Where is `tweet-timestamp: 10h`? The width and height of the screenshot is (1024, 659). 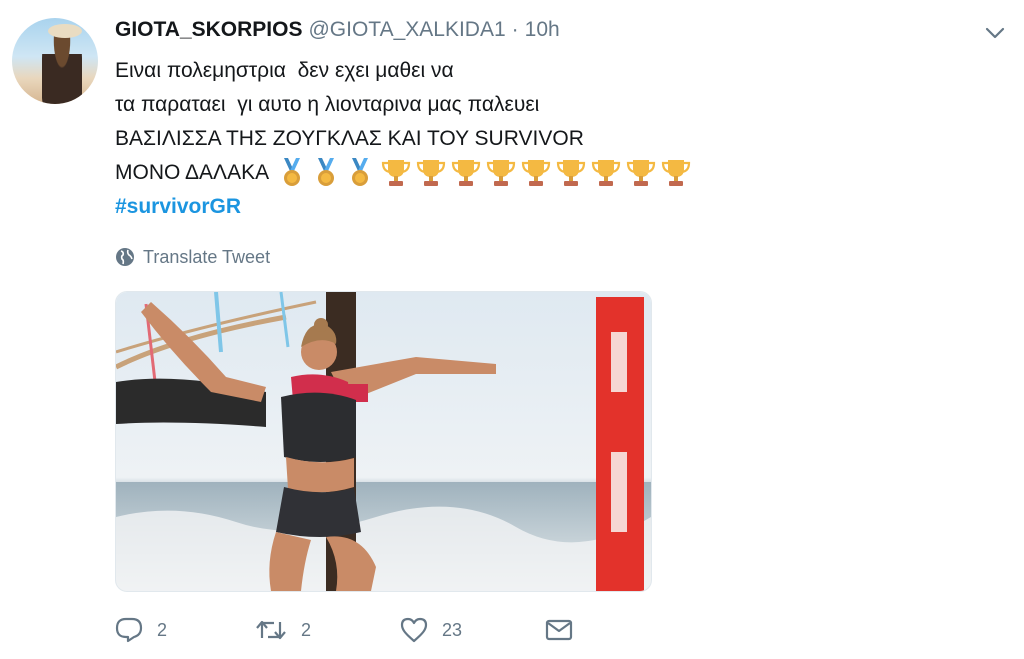
tweet-timestamp: 10h is located at coordinates (542, 30).